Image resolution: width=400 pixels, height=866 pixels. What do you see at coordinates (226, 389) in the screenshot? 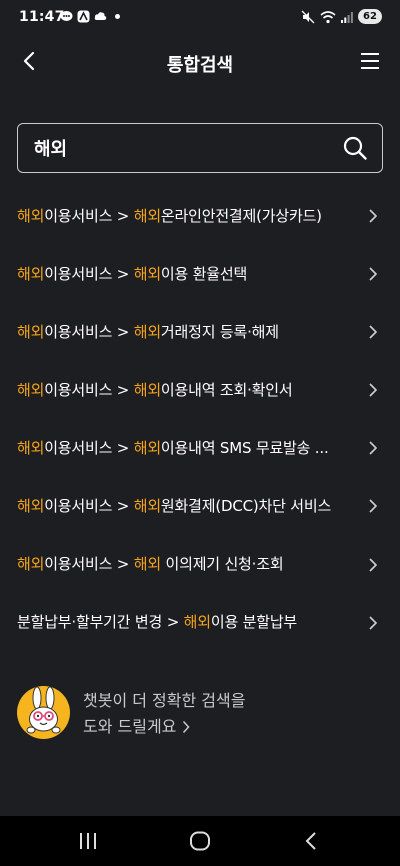
I see `result-title: 이용내역 조회·확인서` at bounding box center [226, 389].